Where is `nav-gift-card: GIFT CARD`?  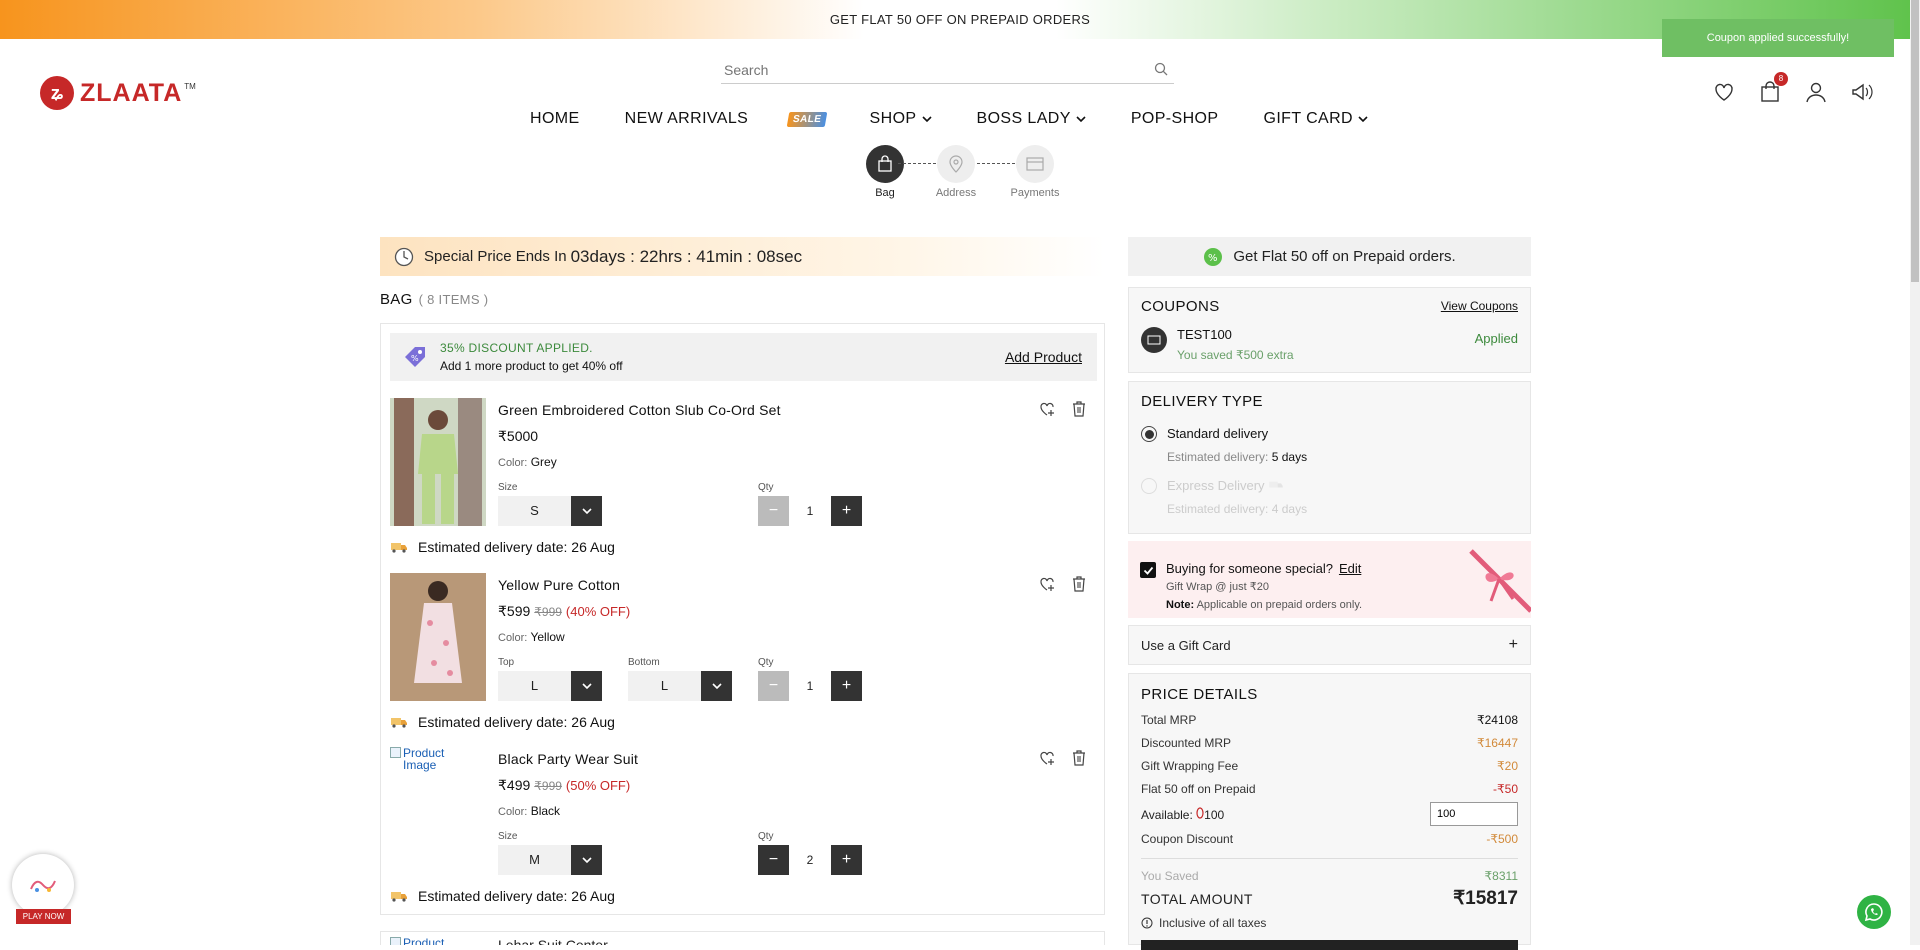 nav-gift-card: GIFT CARD is located at coordinates (1315, 119).